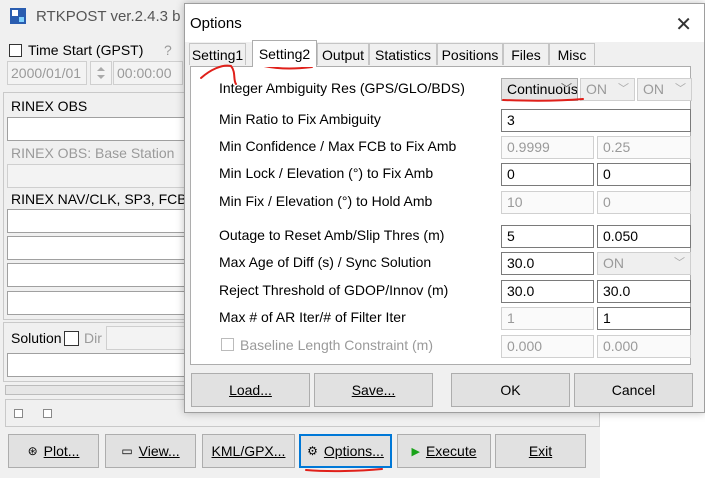 The image size is (705, 478). I want to click on min-fix-elevation-input: 0, so click(644, 202).